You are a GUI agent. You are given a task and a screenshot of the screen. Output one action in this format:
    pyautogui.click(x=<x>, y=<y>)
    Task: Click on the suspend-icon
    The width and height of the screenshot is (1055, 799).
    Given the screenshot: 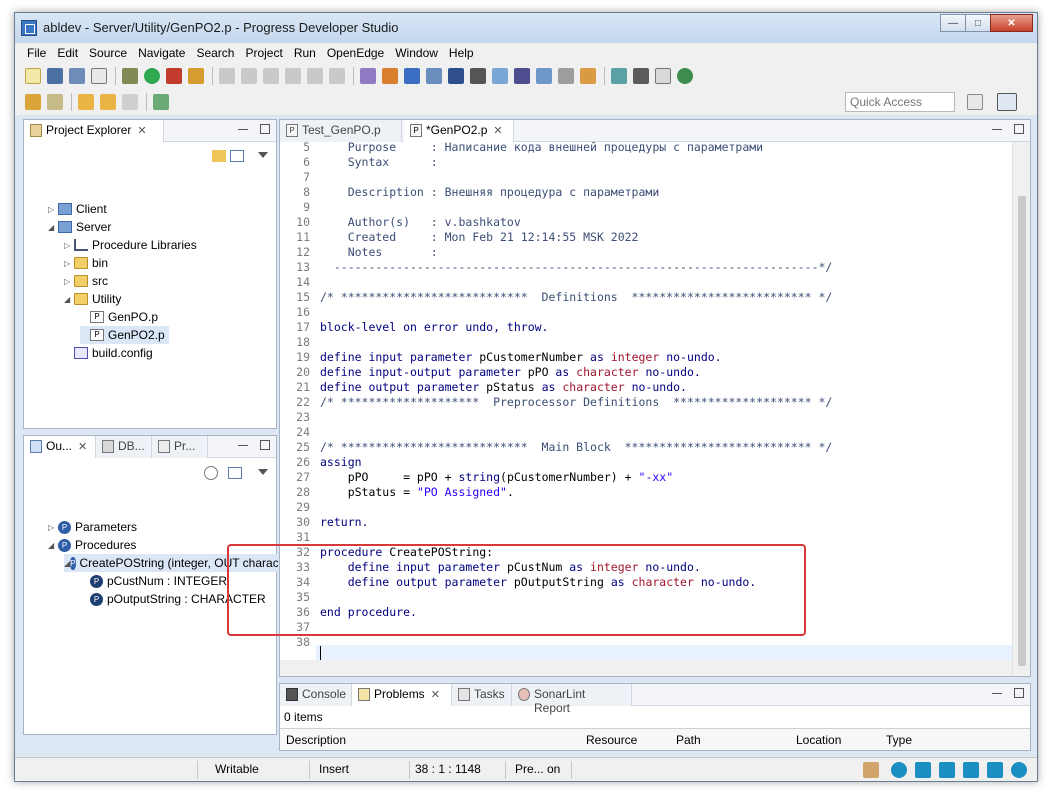 What is the action you would take?
    pyautogui.click(x=249, y=76)
    